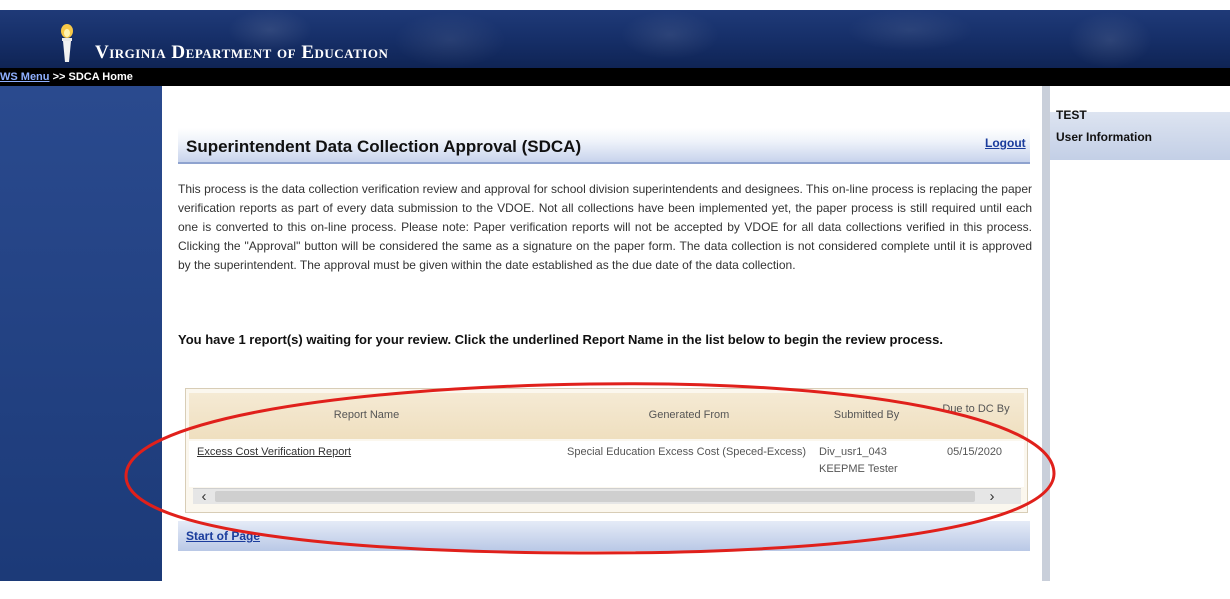  Describe the element at coordinates (604, 536) in the screenshot. I see `start-of-page-bar: Start of Page` at that location.